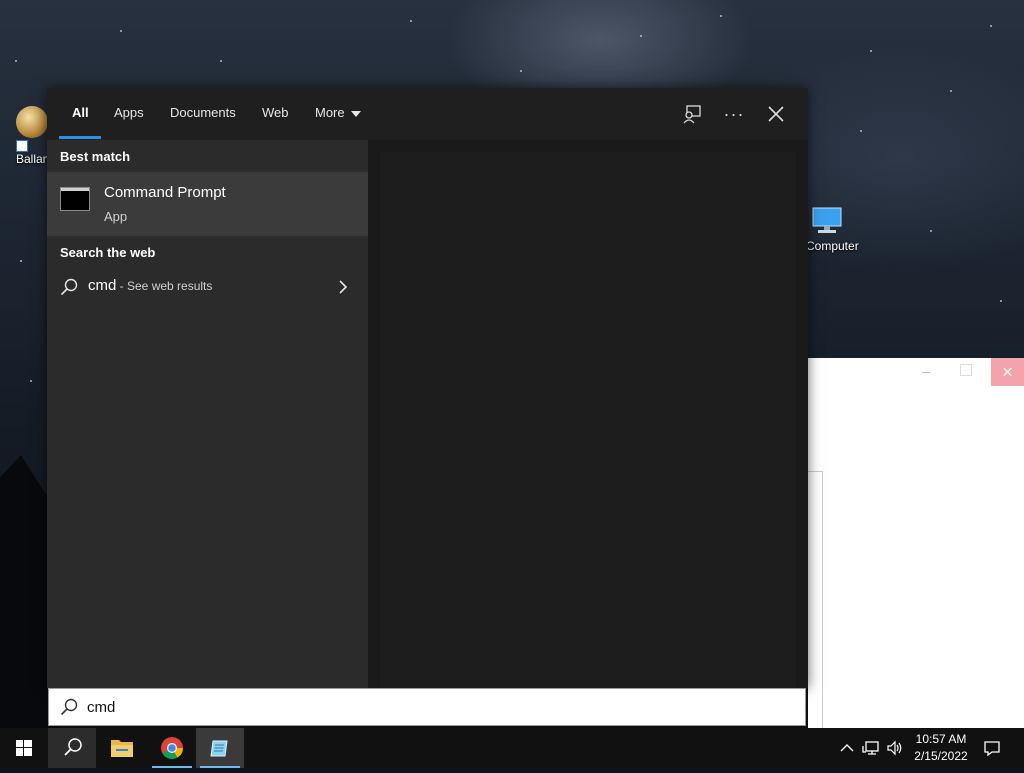  Describe the element at coordinates (1007, 372) in the screenshot. I see `window-close-button: ✕` at that location.